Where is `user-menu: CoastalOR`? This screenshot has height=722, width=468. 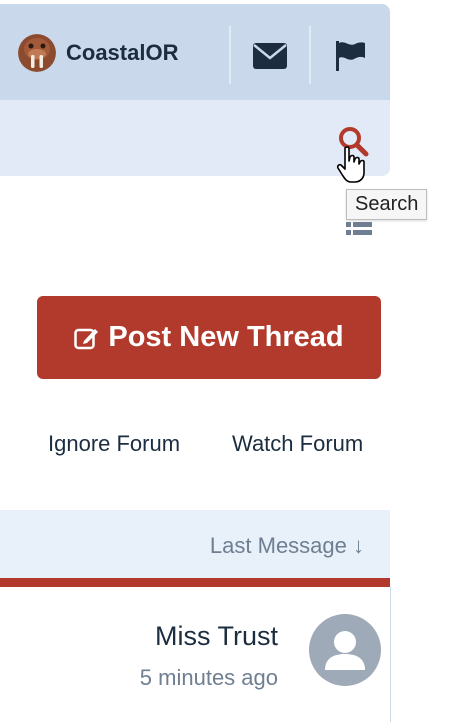
user-menu: CoastalOR is located at coordinates (98, 53).